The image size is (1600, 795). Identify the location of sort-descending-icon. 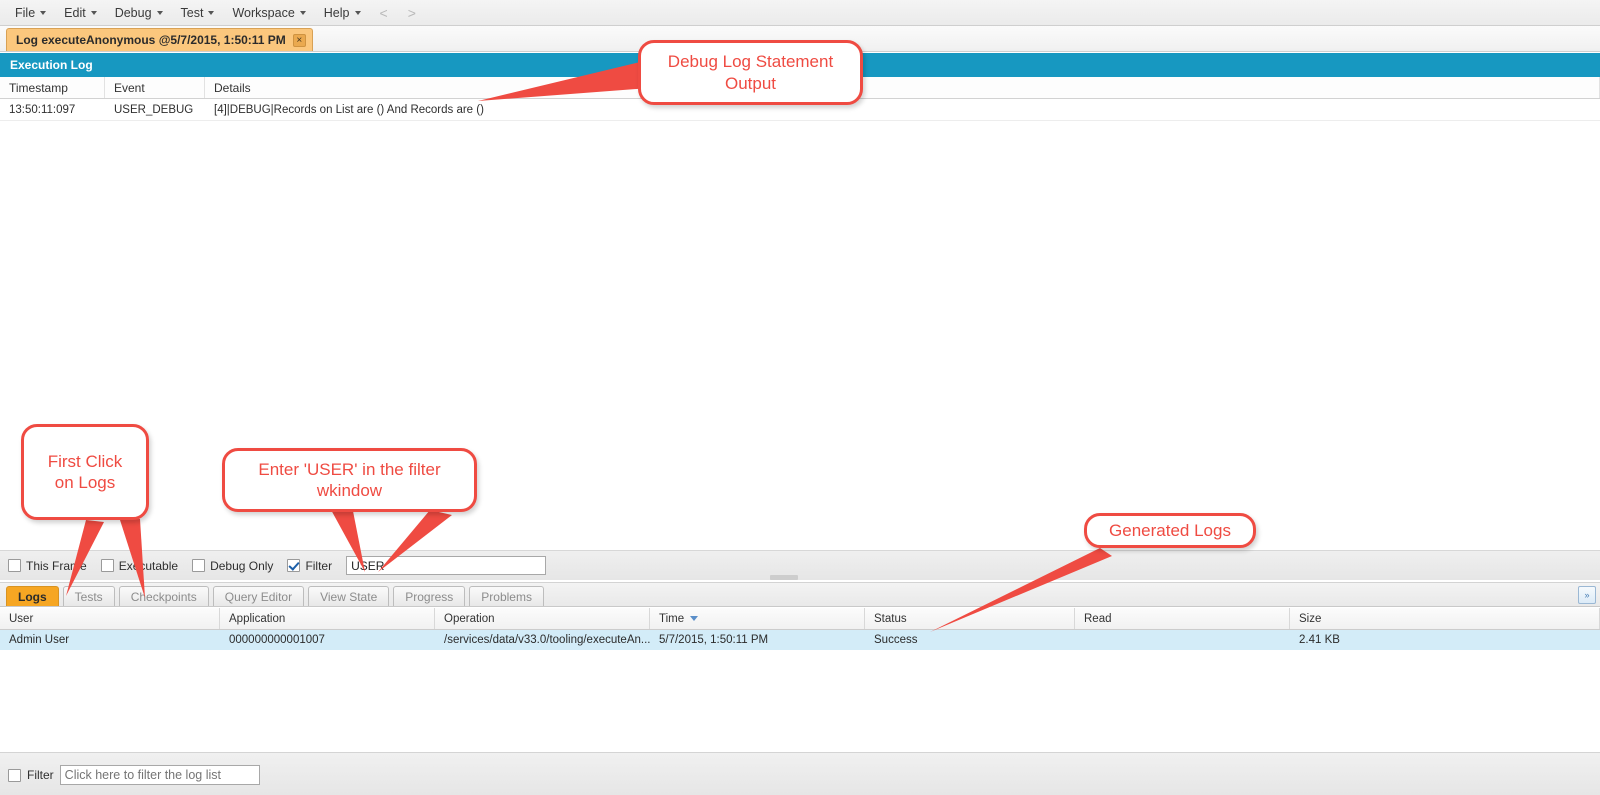
(694, 618).